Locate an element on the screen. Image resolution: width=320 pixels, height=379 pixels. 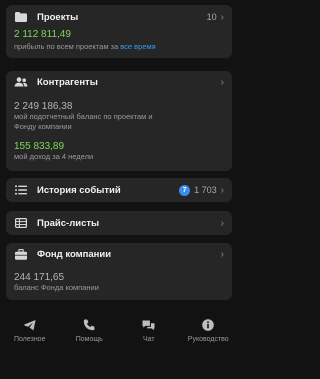
history-title: История событий is located at coordinates (79, 190).